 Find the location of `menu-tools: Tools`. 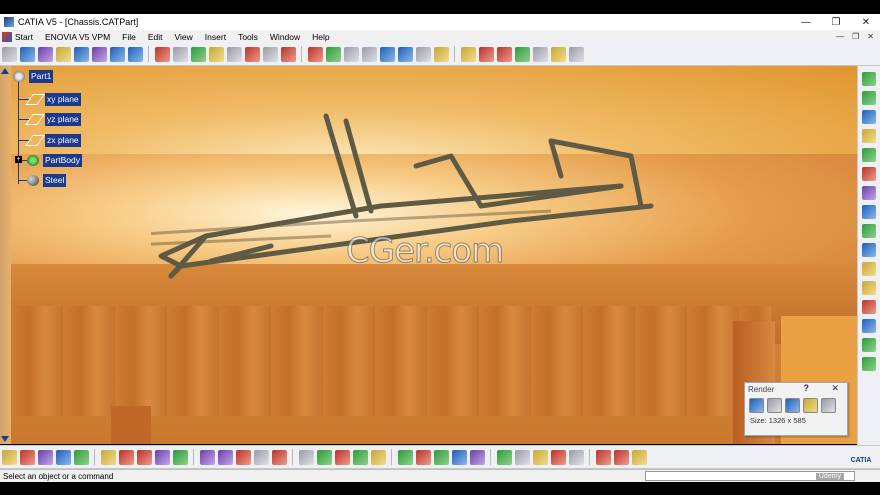

menu-tools: Tools is located at coordinates (248, 37).